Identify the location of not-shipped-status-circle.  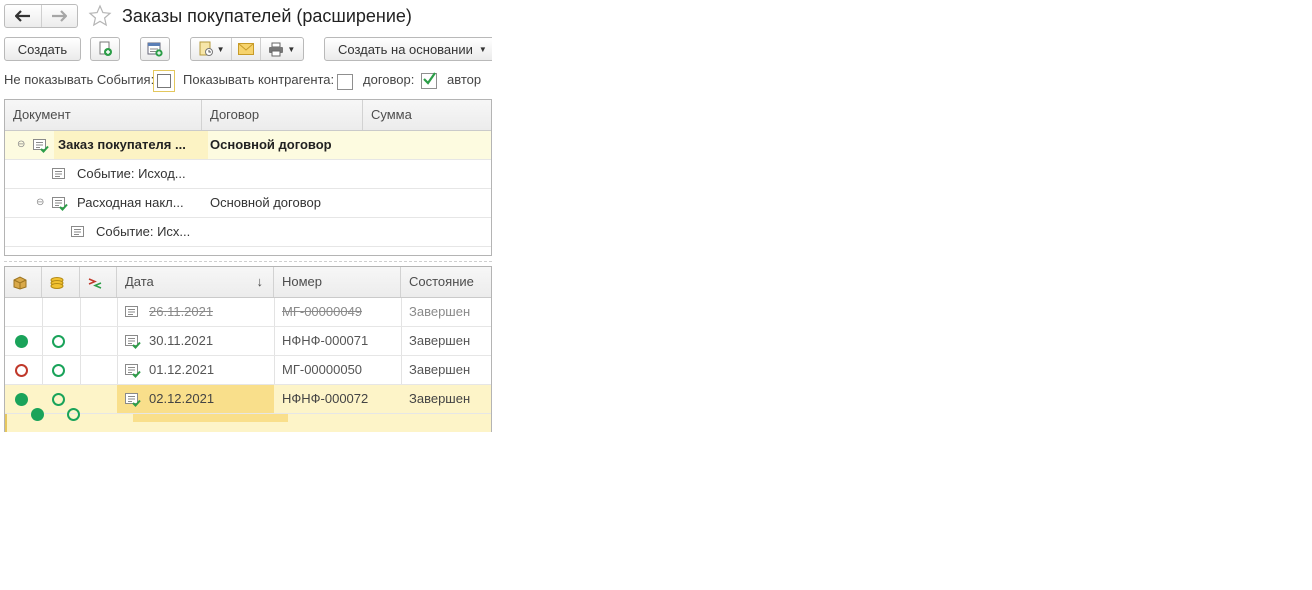
(21, 370).